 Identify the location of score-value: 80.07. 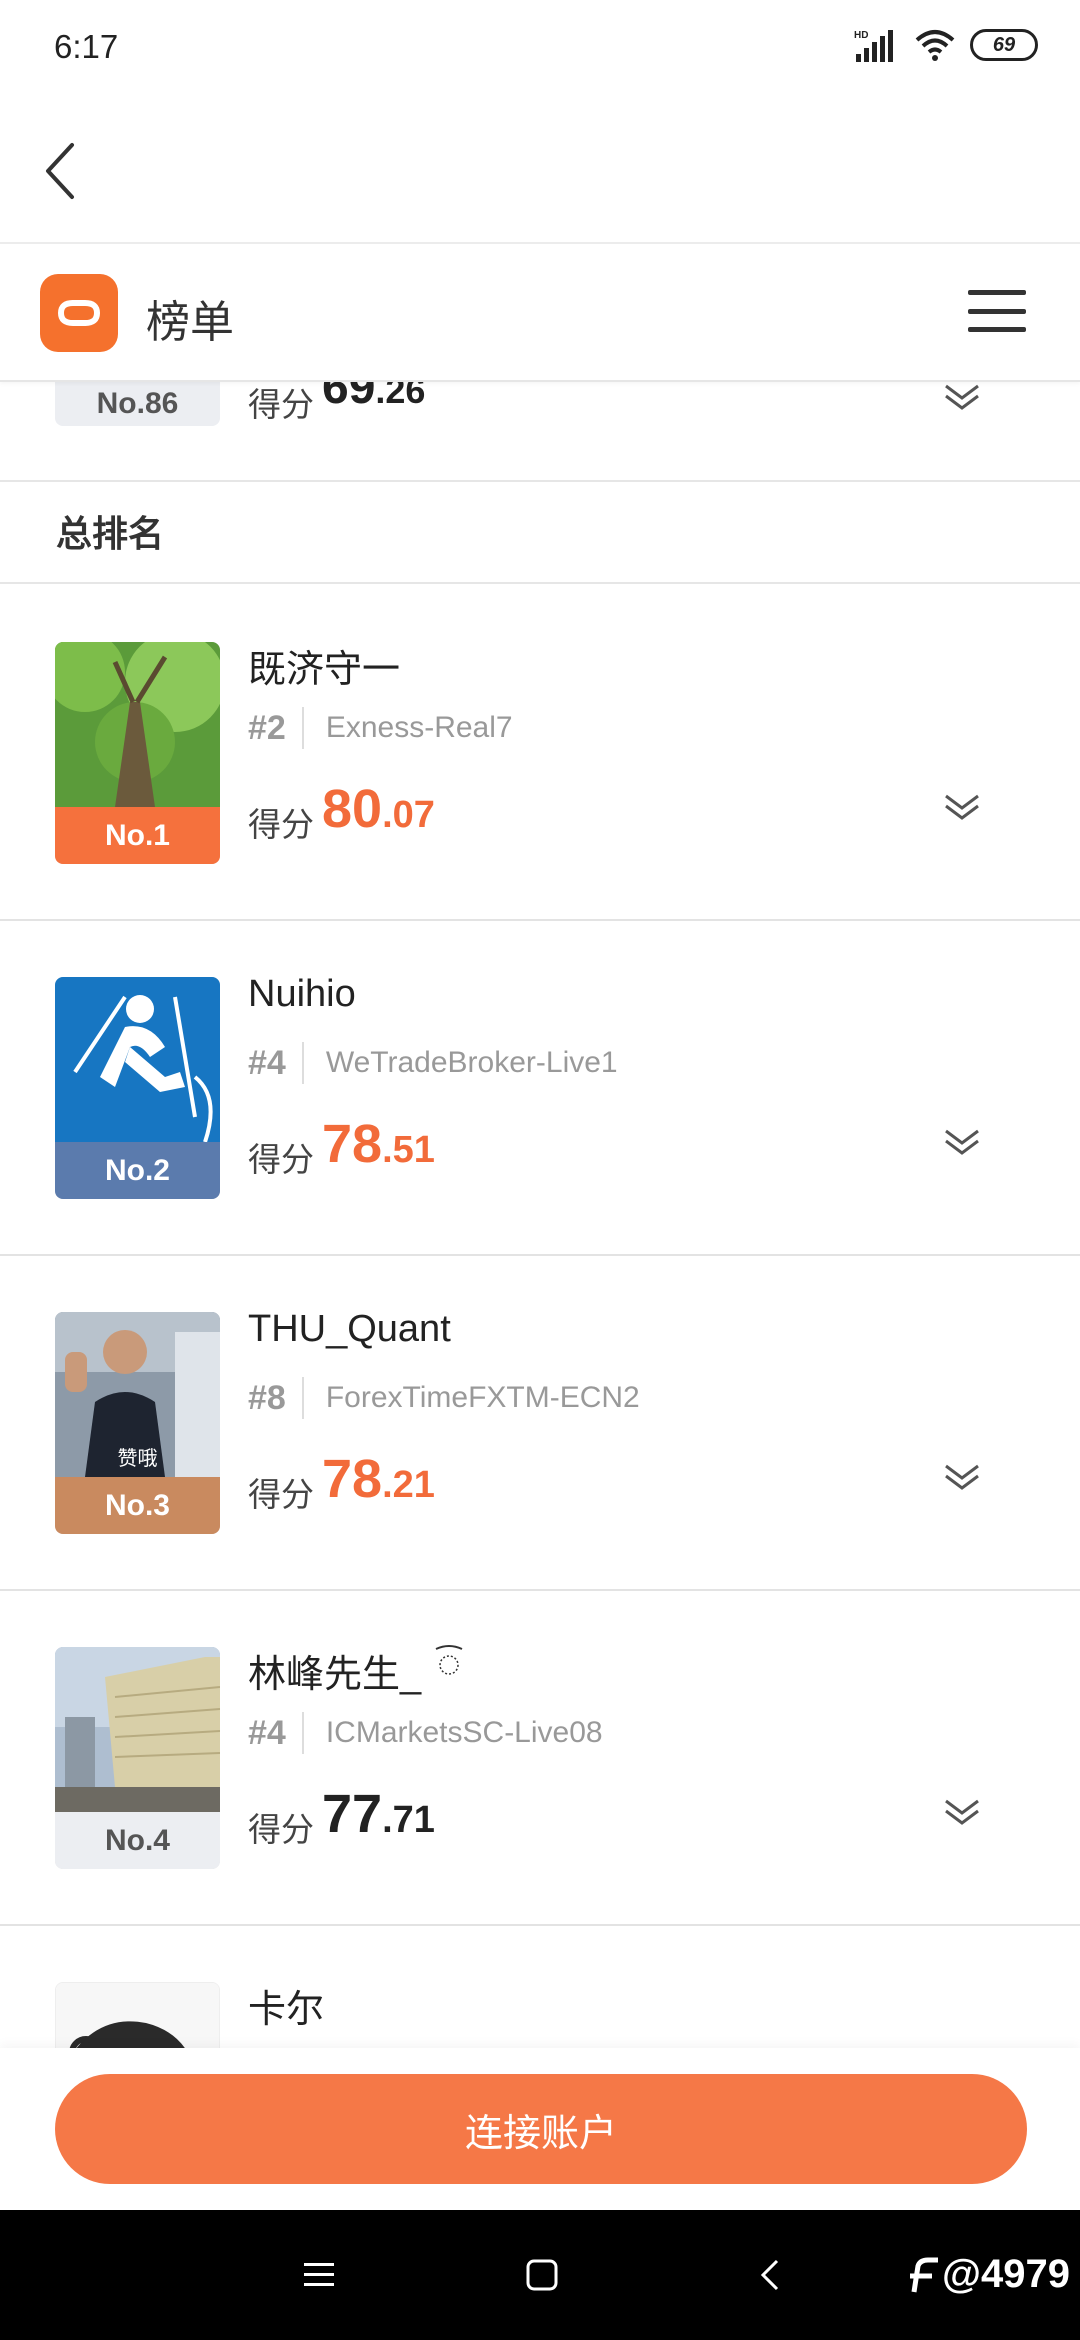
(378, 809).